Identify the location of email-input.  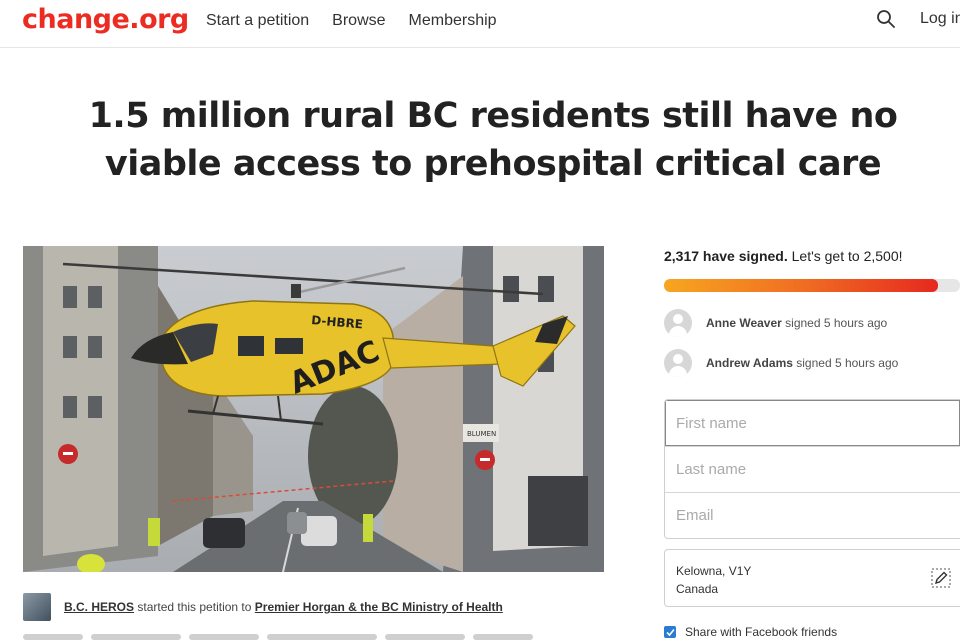
(812, 515).